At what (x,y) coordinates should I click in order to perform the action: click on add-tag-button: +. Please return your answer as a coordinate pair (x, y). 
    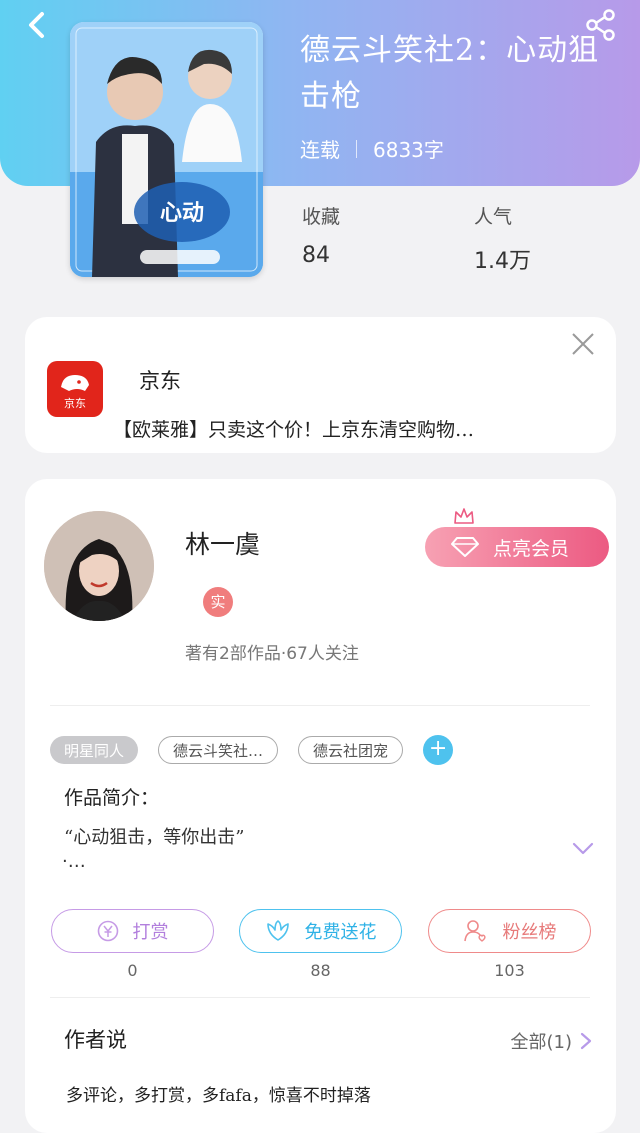
    Looking at the image, I should click on (438, 750).